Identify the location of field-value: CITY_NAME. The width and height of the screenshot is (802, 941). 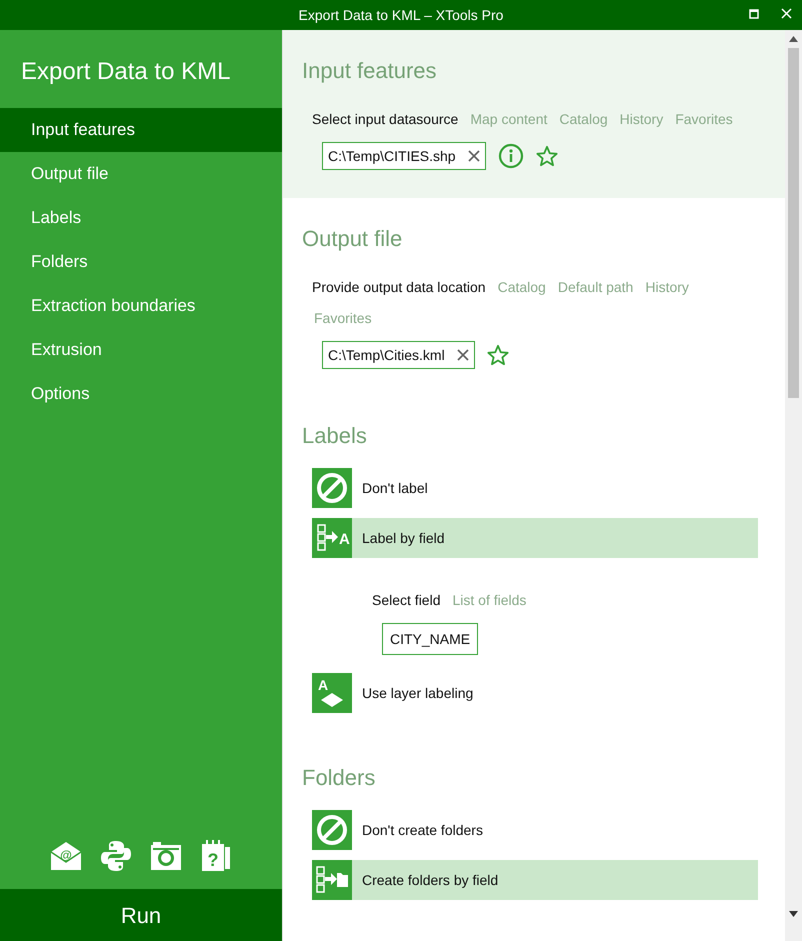
(430, 639).